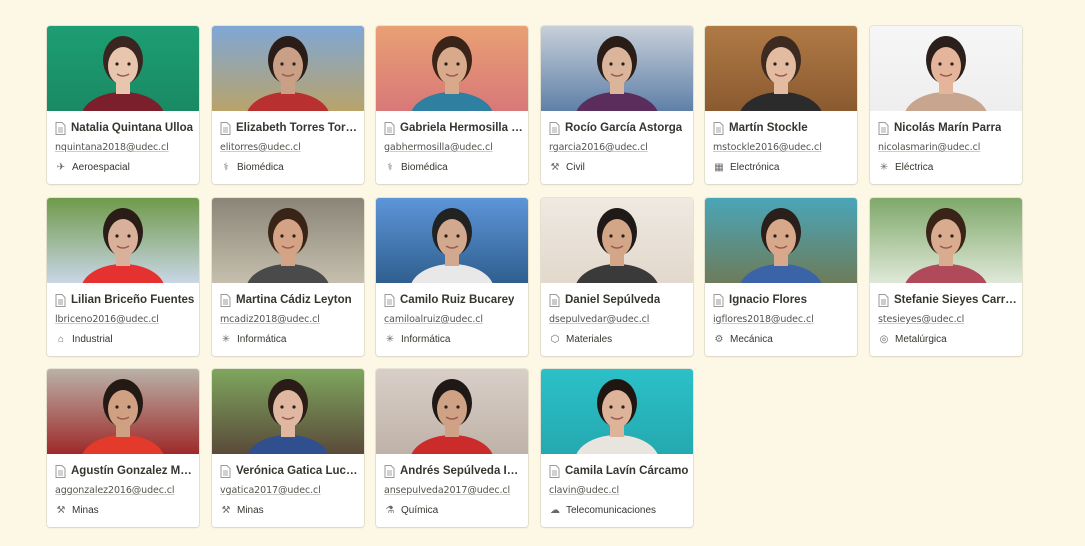  Describe the element at coordinates (61, 510) in the screenshot. I see `pickaxe-icon: ⚒` at that location.